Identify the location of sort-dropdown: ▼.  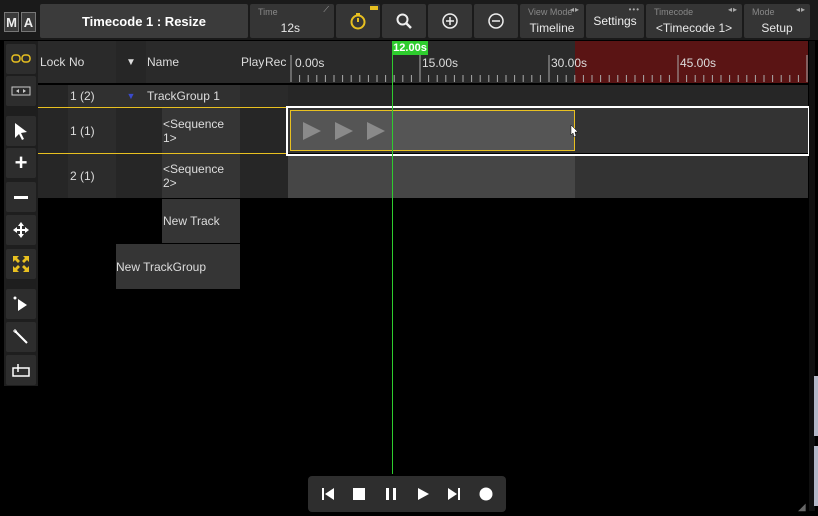
(131, 62).